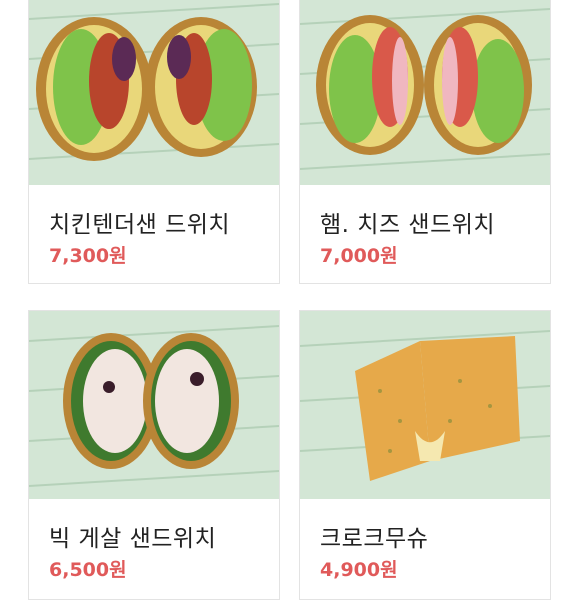  What do you see at coordinates (132, 536) in the screenshot?
I see `product-name: 빅 게살 샌드위치` at bounding box center [132, 536].